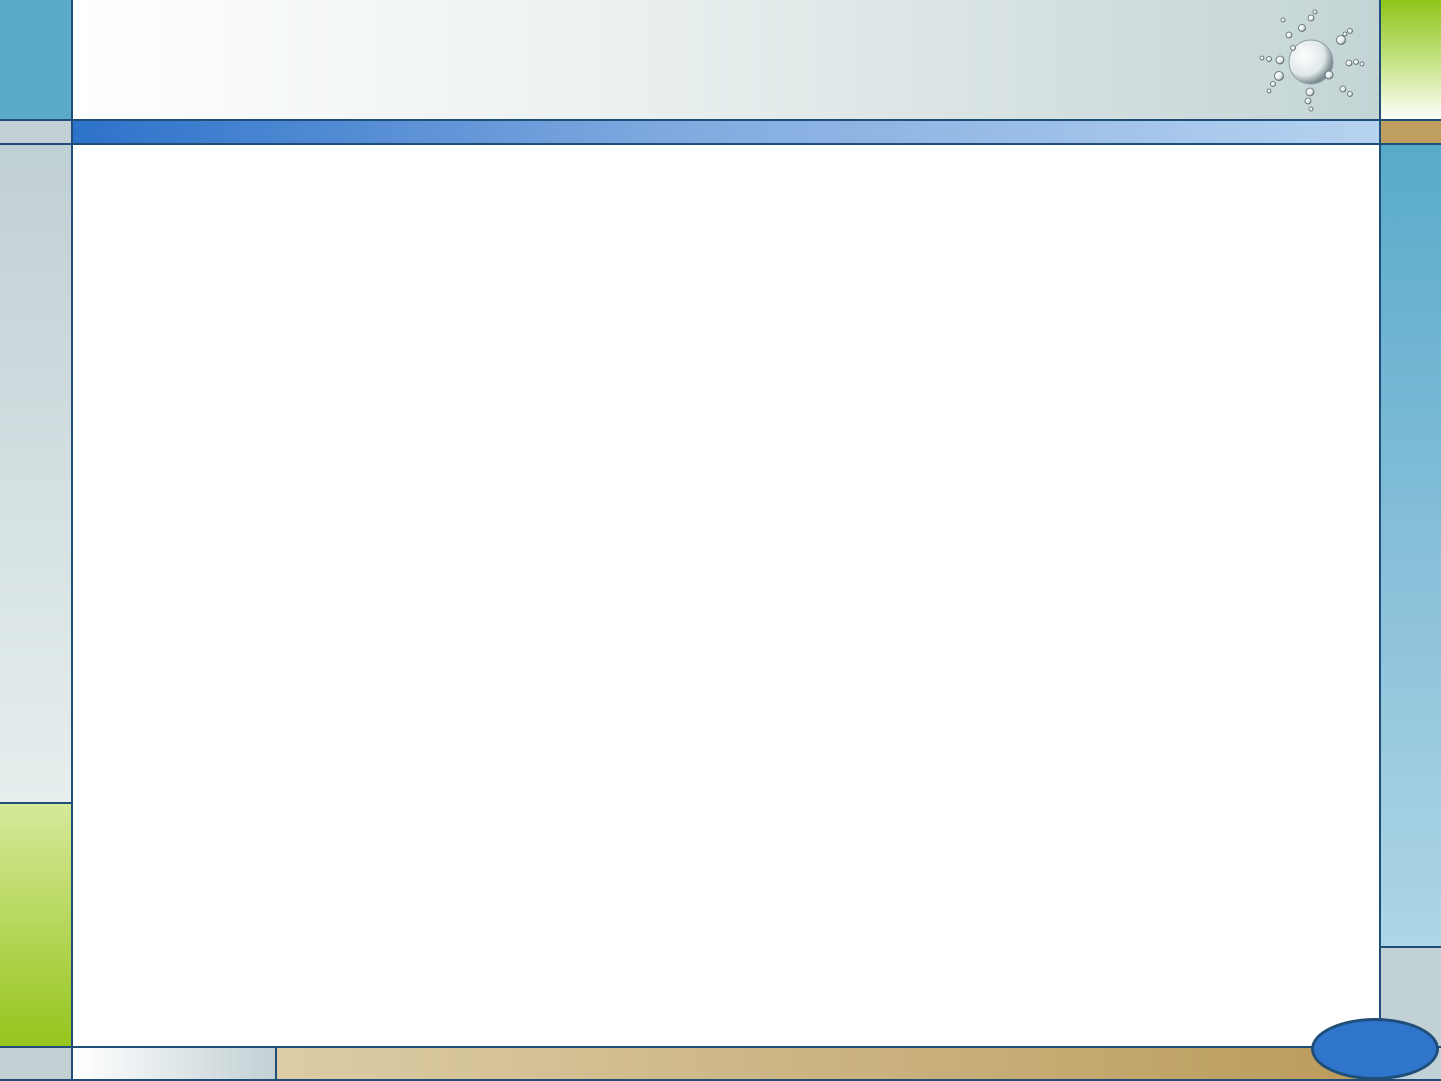 The image size is (1441, 1081). What do you see at coordinates (174, 1064) in the screenshot?
I see `footer-left-segment` at bounding box center [174, 1064].